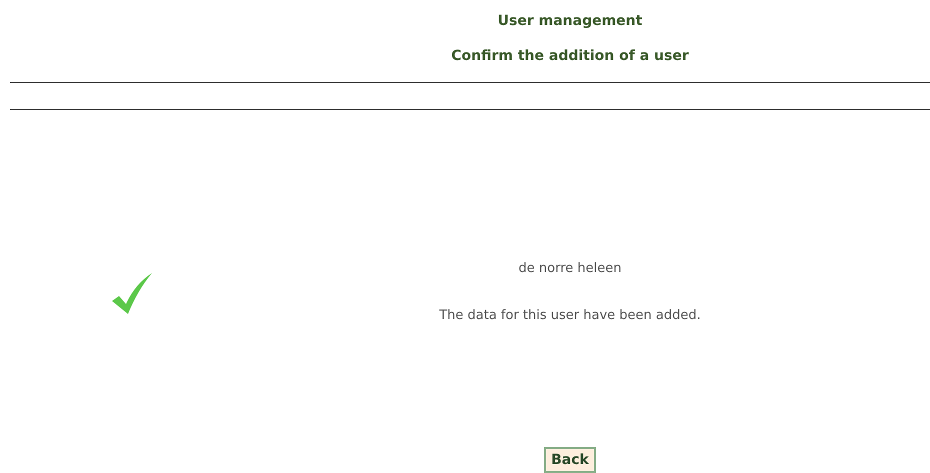 This screenshot has height=473, width=930. Describe the element at coordinates (132, 292) in the screenshot. I see `checkmark-icon` at that location.